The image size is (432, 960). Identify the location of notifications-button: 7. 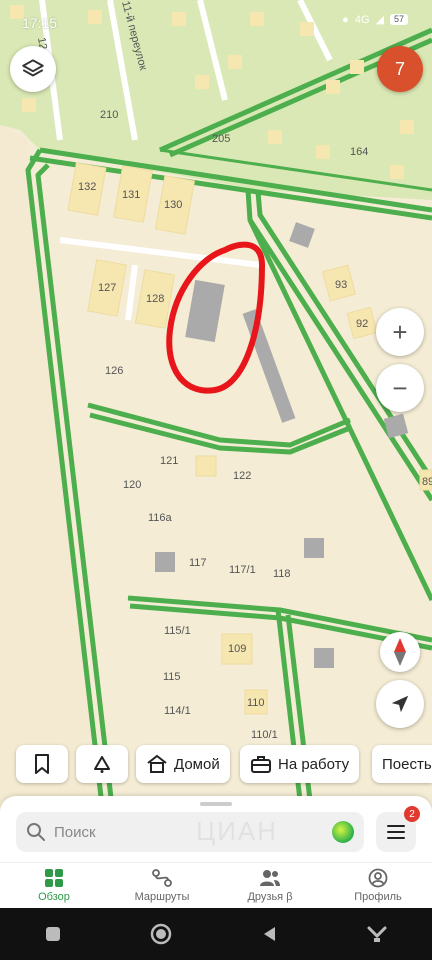
(400, 69).